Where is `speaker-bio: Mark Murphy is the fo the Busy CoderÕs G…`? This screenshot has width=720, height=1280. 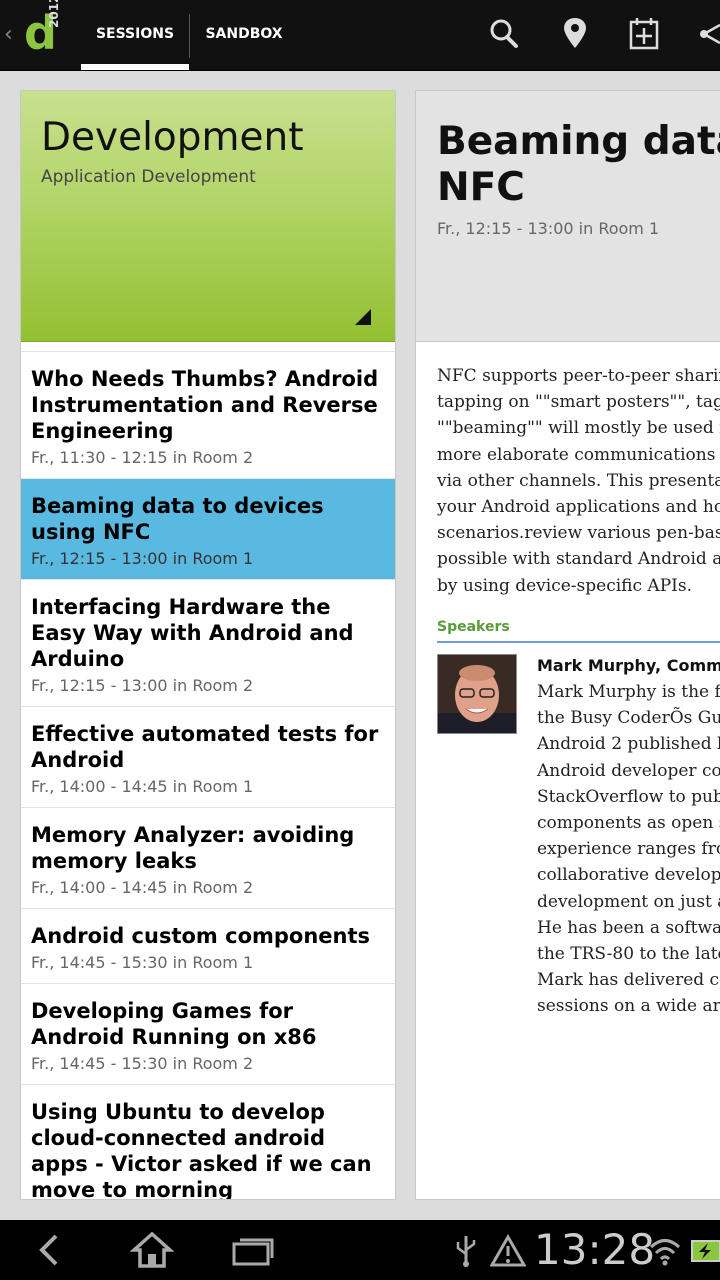
speaker-bio: Mark Murphy is the fo the Busy CoderÕs G… is located at coordinates (628, 849).